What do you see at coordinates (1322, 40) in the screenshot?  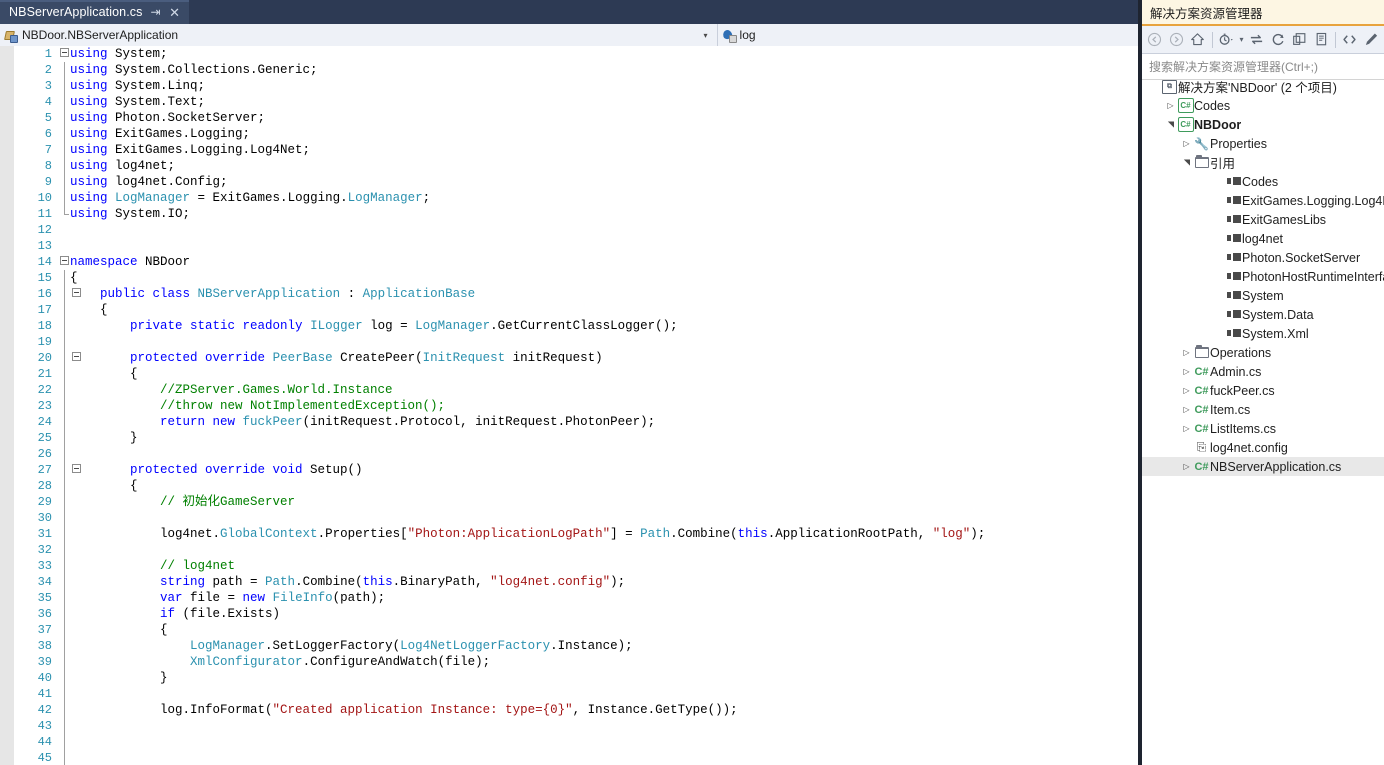 I see `show-all-files-icon` at bounding box center [1322, 40].